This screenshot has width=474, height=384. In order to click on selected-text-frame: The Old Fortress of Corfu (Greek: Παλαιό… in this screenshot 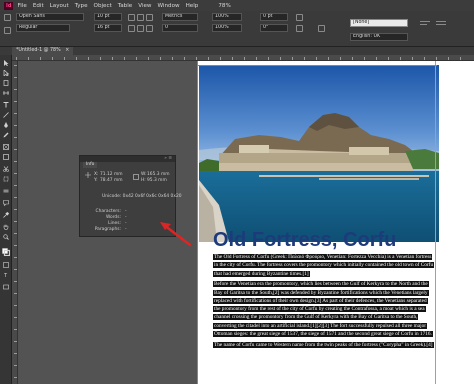, I will do `click(324, 302)`.